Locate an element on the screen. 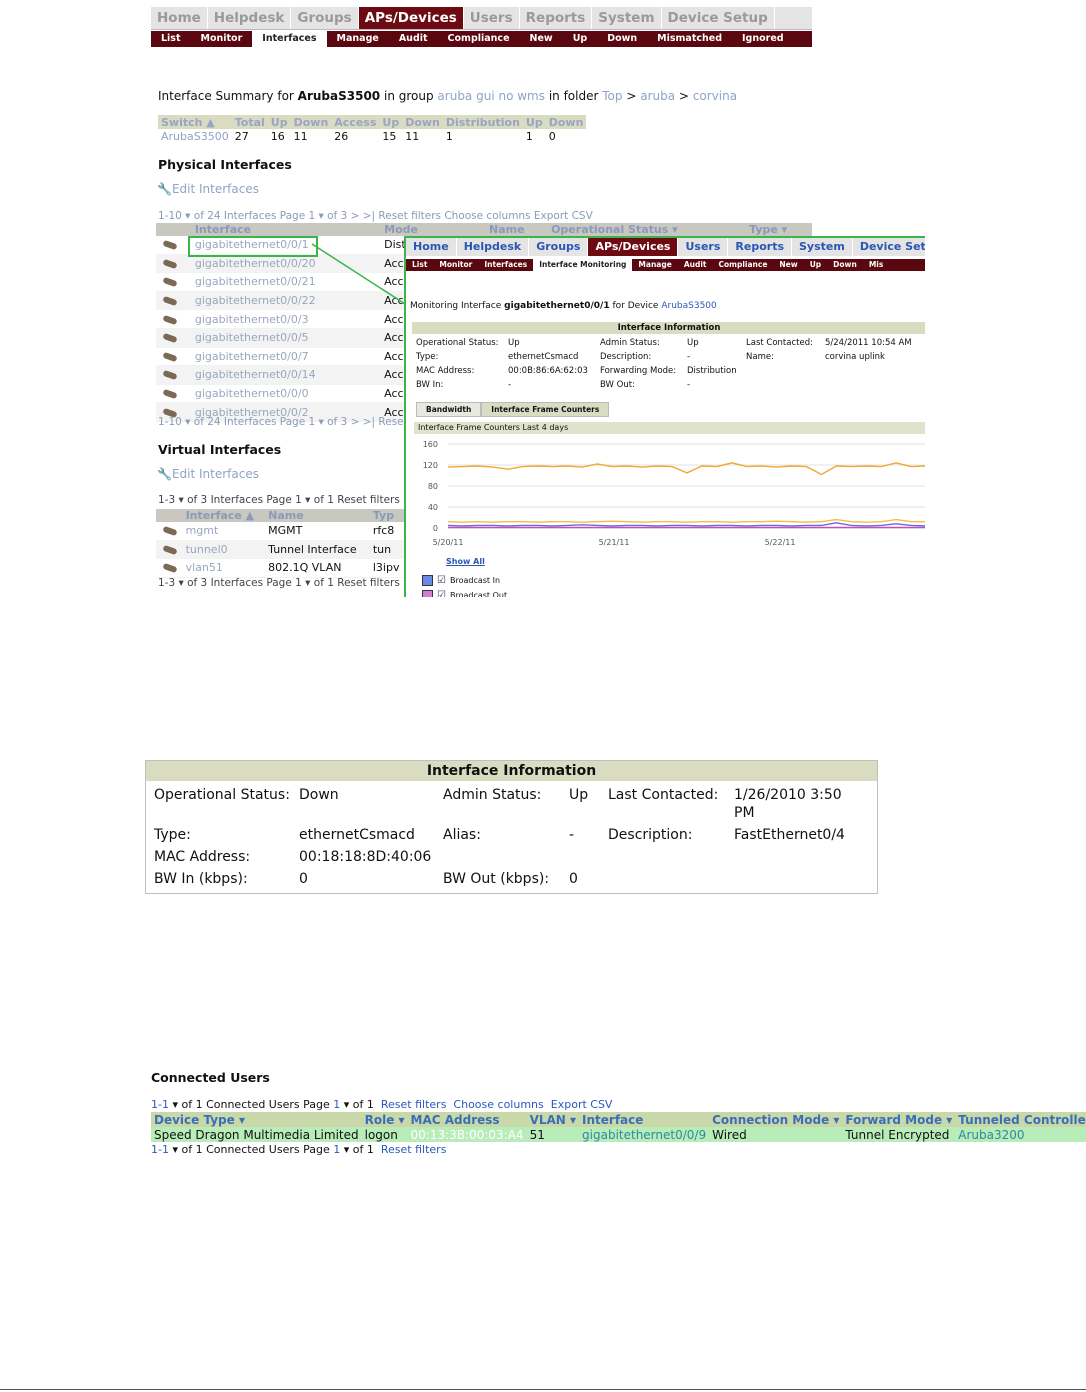  subnav-tab-mismatched: Mismatched is located at coordinates (689, 39).